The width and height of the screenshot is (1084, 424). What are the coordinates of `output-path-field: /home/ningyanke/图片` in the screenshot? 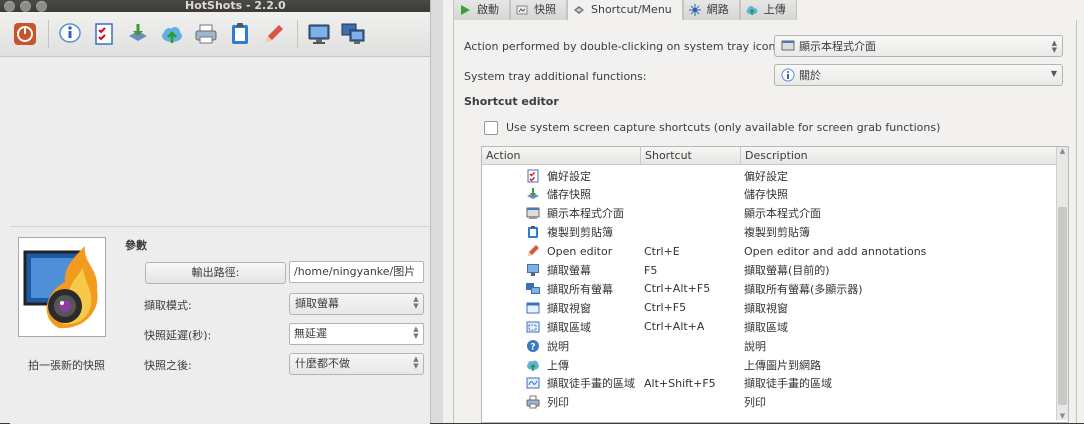 It's located at (356, 272).